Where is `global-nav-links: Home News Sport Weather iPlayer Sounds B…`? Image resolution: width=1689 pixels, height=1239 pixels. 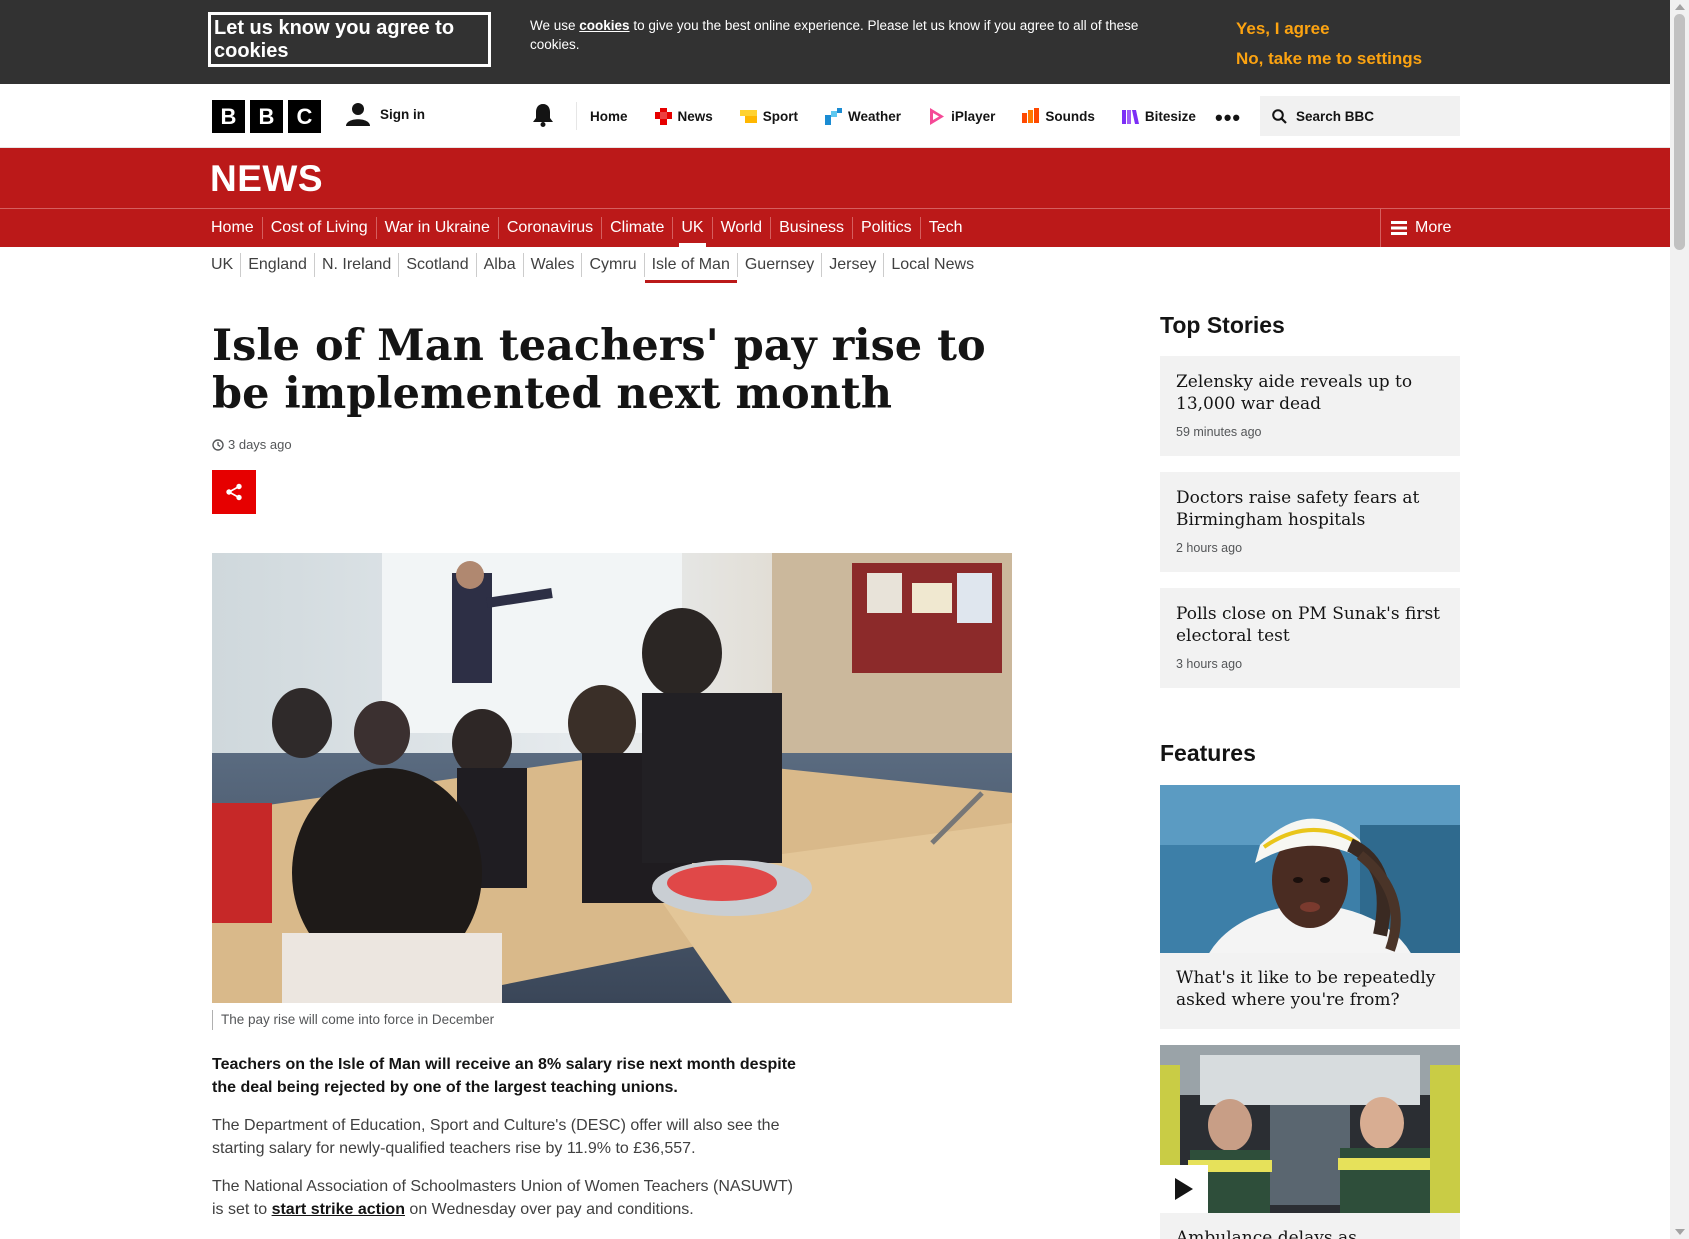
global-nav-links: Home News Sport Weather iPlayer Sounds B… is located at coordinates (906, 116).